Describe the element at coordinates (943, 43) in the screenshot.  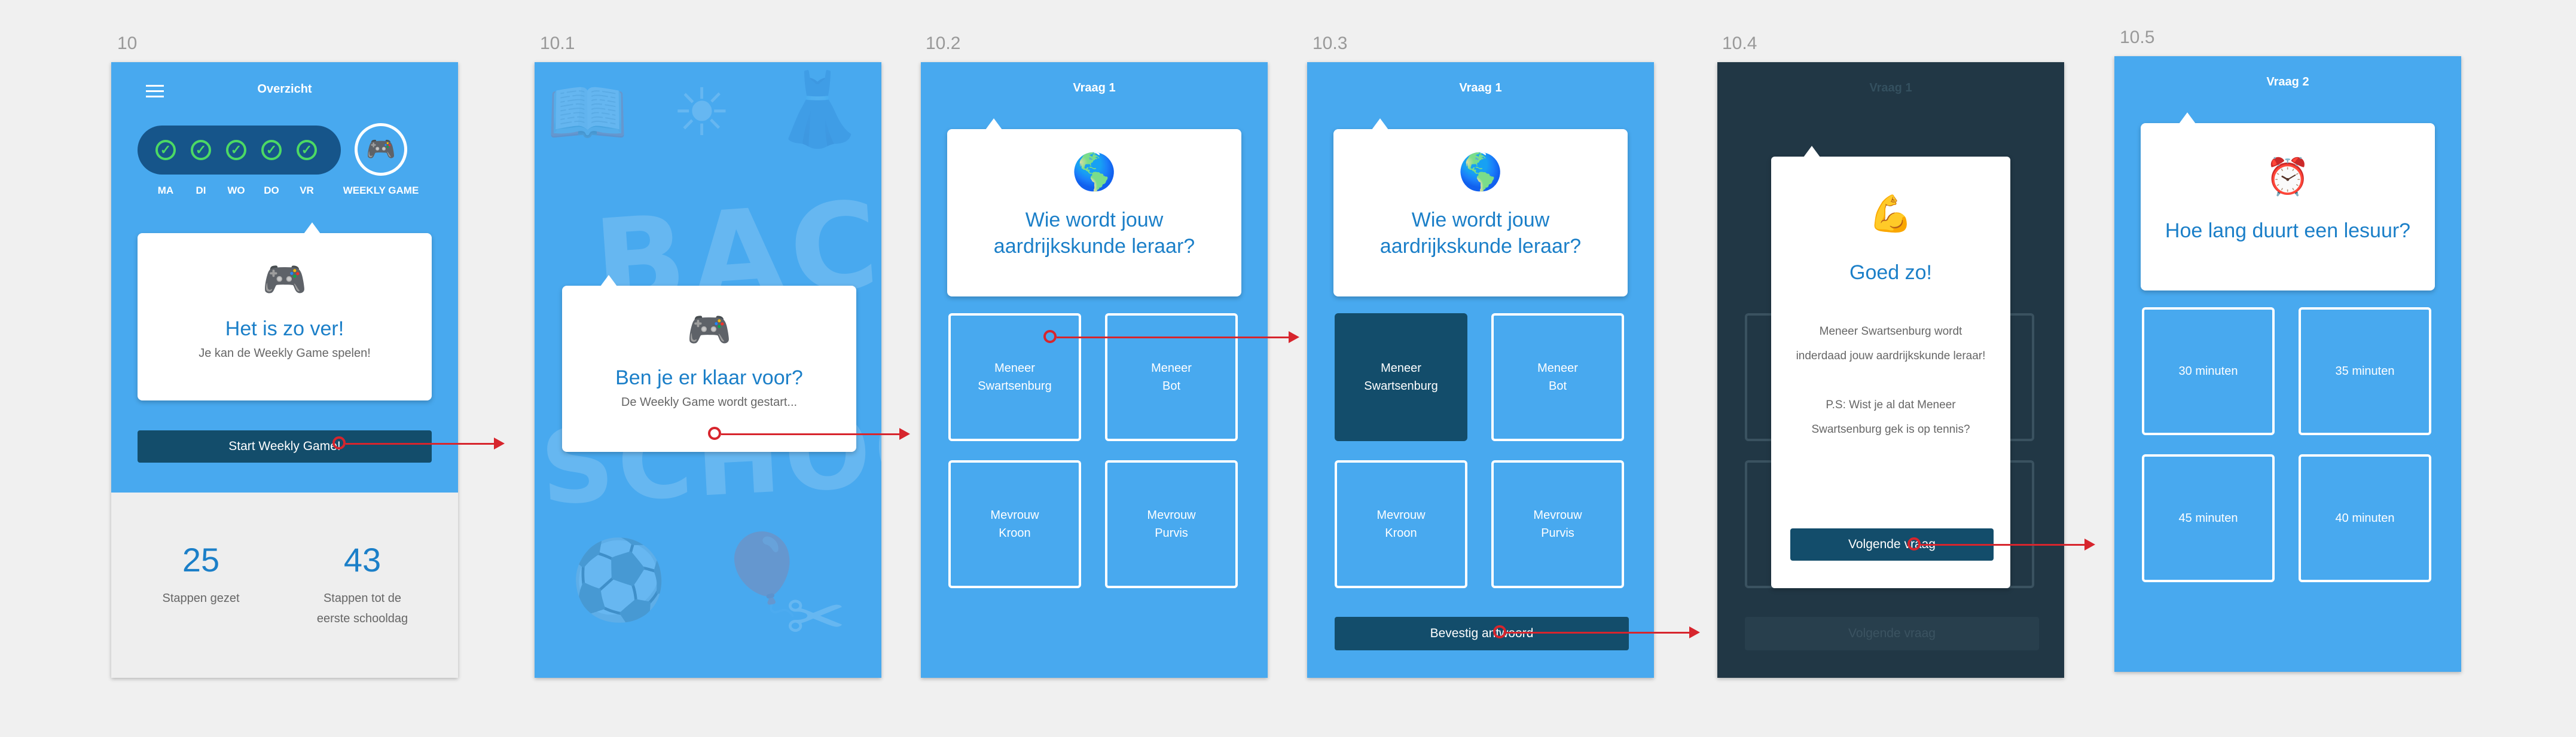
I see `screen-label-10-2: 10.2` at that location.